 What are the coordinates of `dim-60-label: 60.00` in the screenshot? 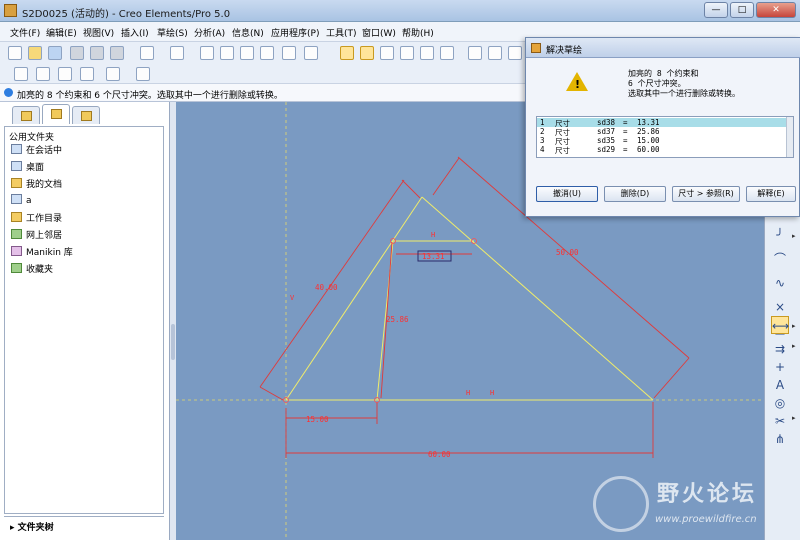 It's located at (439, 454).